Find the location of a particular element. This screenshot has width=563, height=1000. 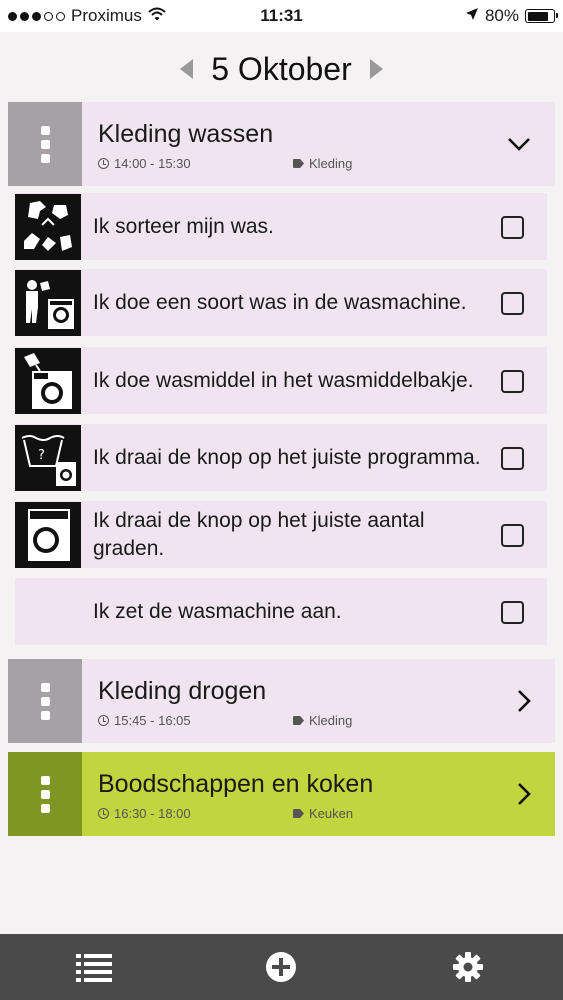

loading-washer-pictogram is located at coordinates (48, 302).